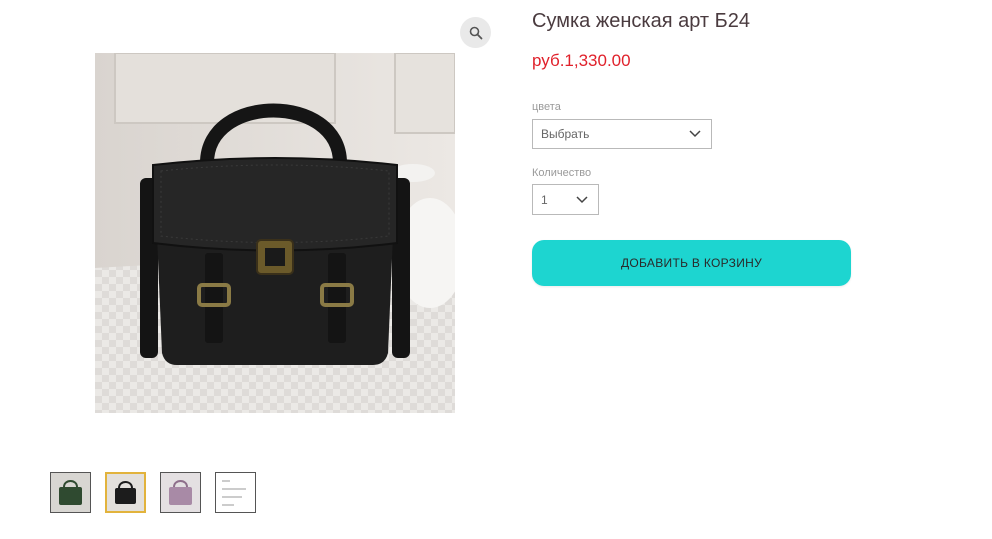 This screenshot has height=539, width=992. Describe the element at coordinates (546, 107) in the screenshot. I see `color-label: цвета` at that location.